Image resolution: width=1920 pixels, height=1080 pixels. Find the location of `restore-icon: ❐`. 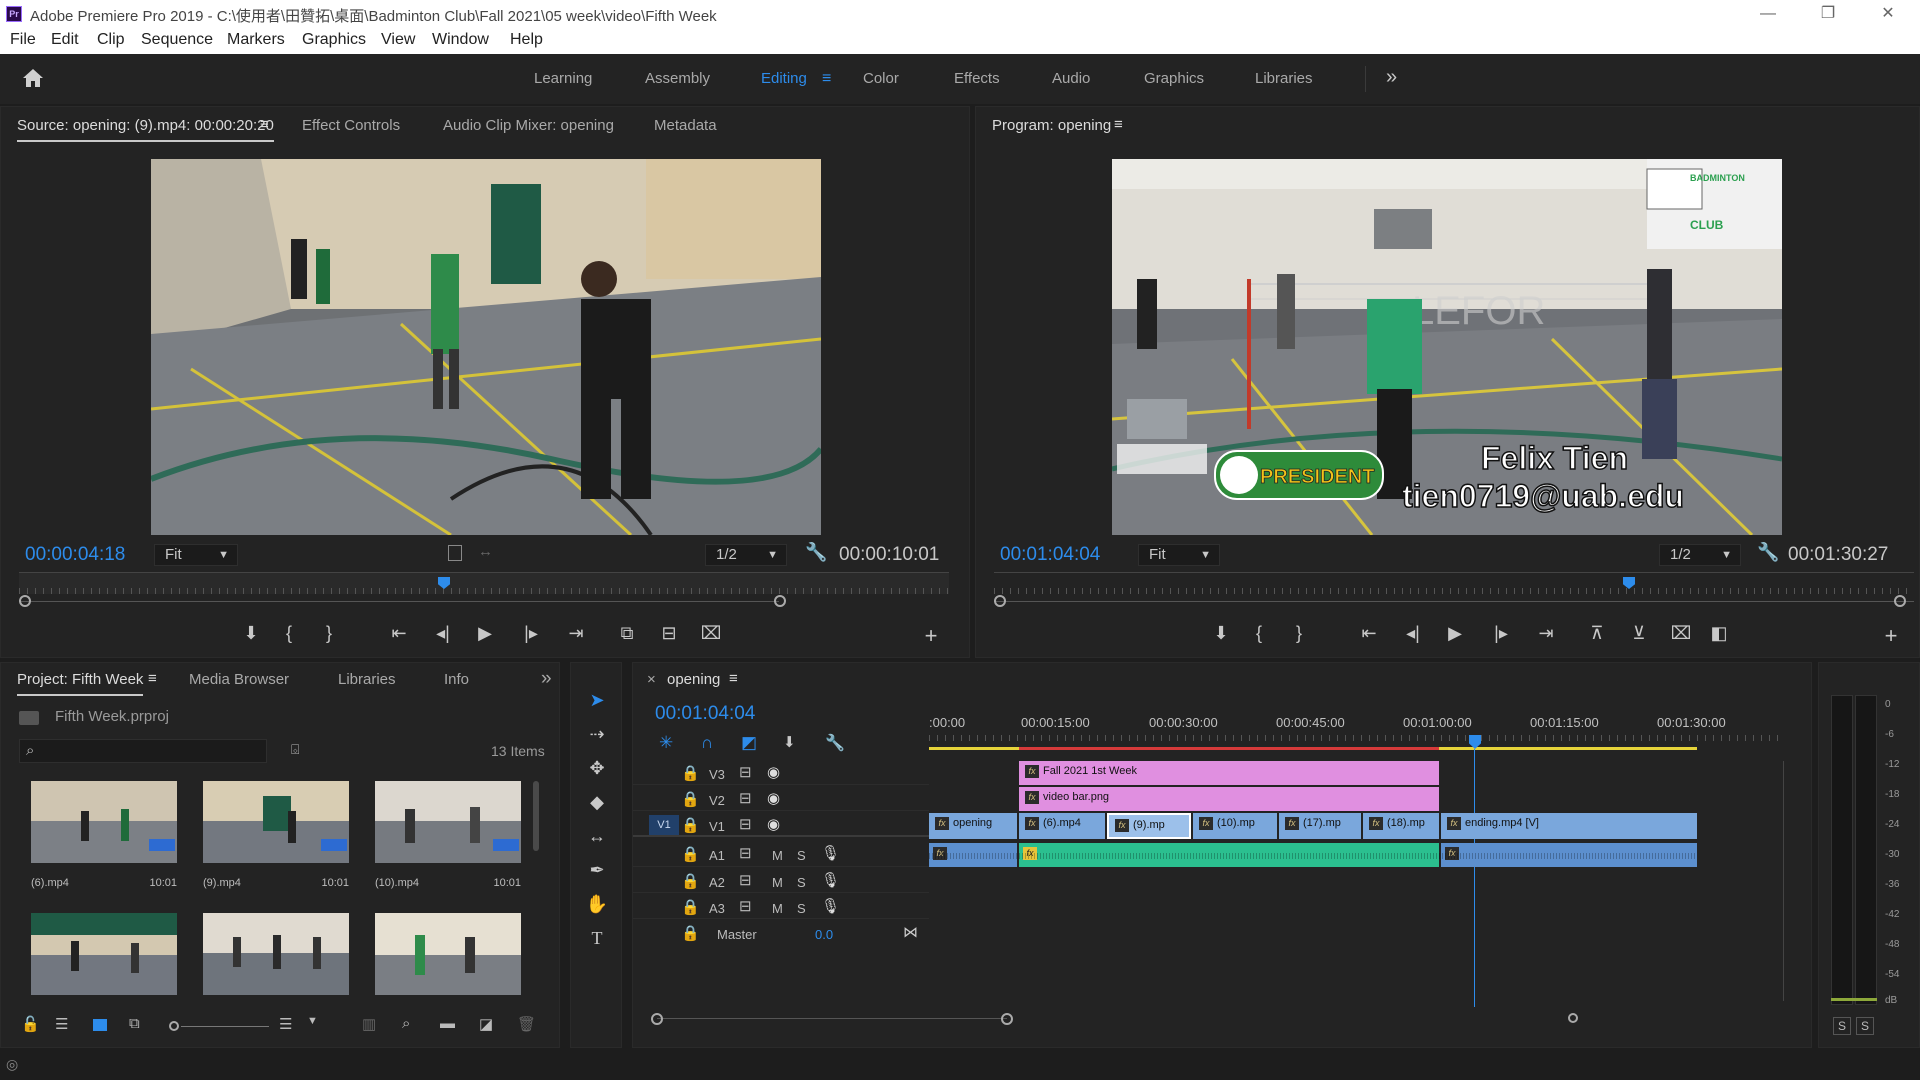

restore-icon: ❐ is located at coordinates (1828, 14).